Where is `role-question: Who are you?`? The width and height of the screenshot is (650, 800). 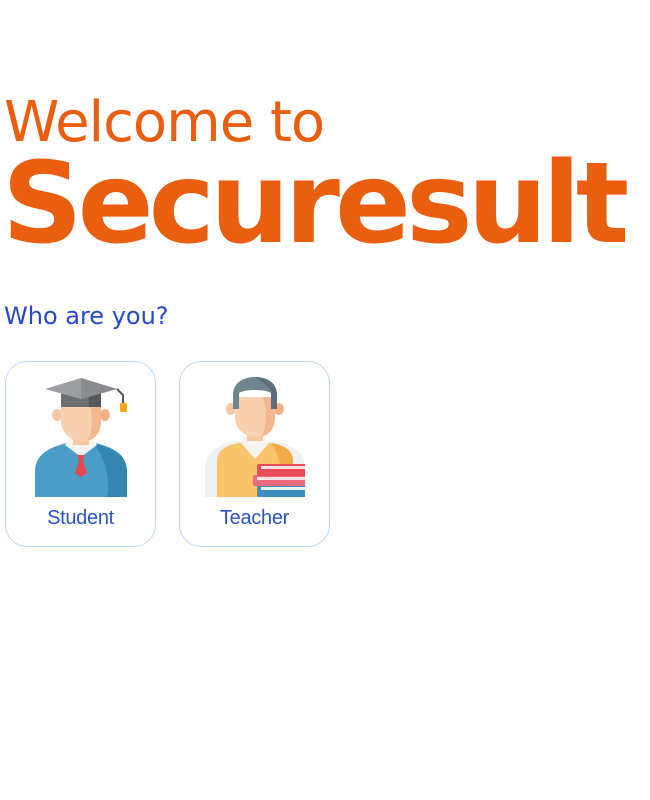 role-question: Who are you? is located at coordinates (86, 316).